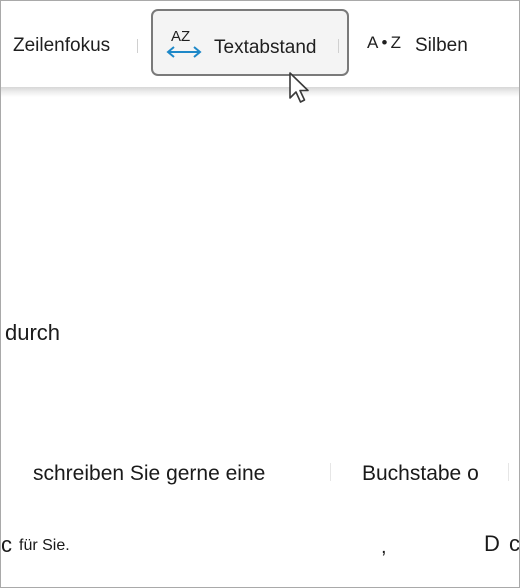 The image size is (520, 588). Describe the element at coordinates (384, 547) in the screenshot. I see `document-text-fragment: ,` at that location.